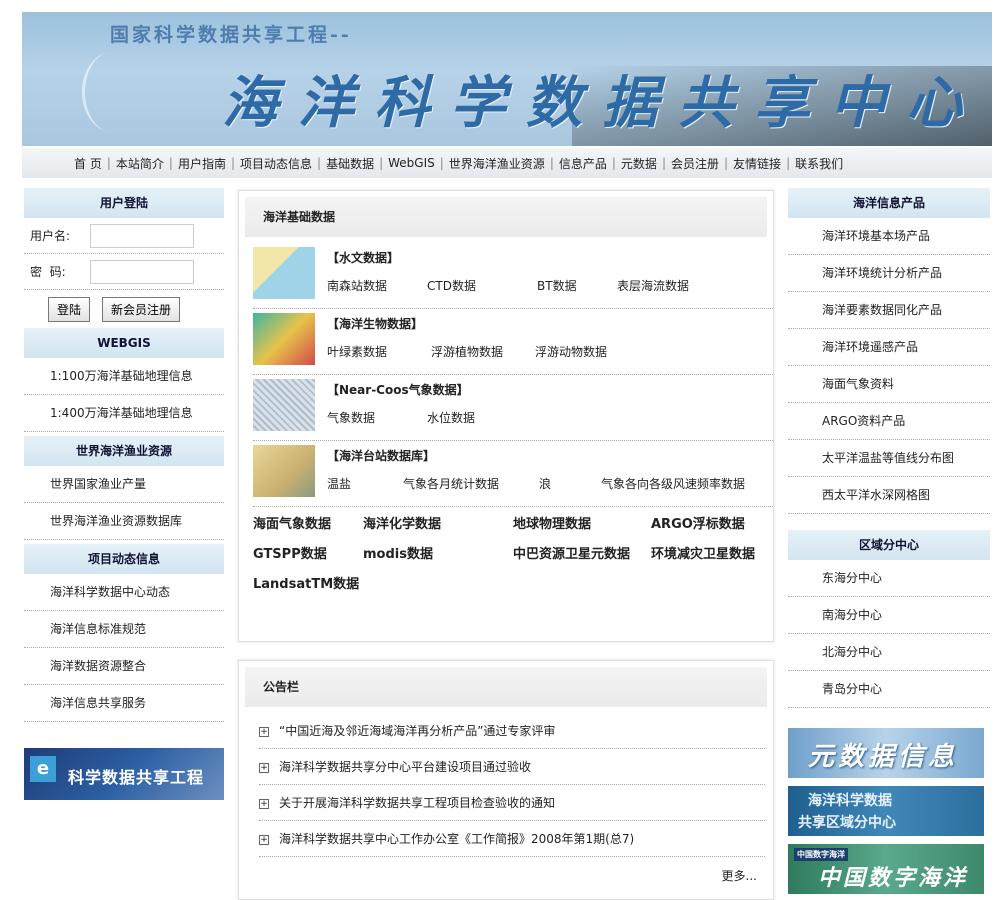 The image size is (997, 900). Describe the element at coordinates (483, 351) in the screenshot. I see `category-link: 浮游植物数据` at that location.